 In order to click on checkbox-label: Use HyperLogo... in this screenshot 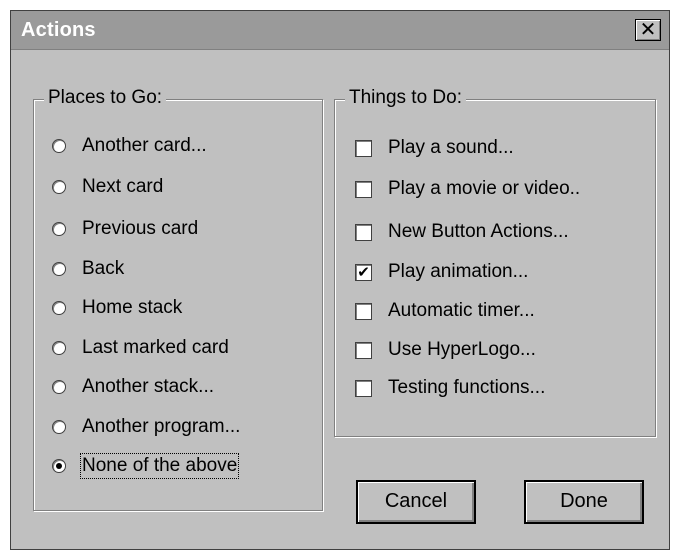, I will do `click(462, 349)`.